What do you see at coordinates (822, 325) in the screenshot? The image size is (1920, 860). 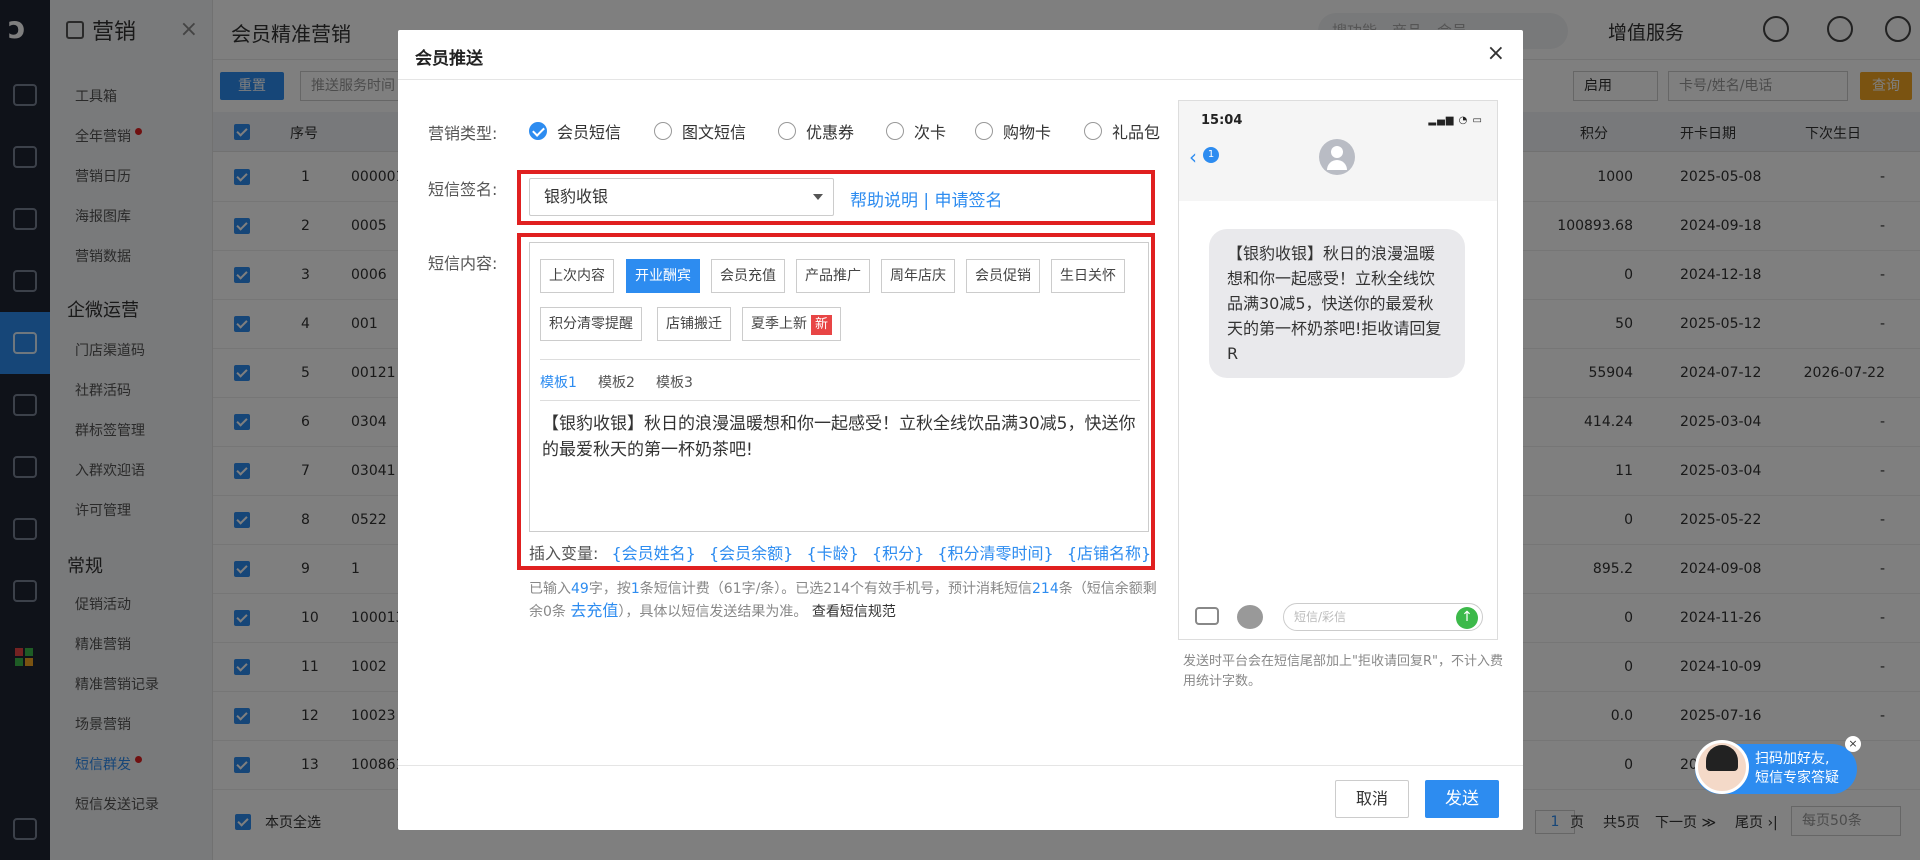 I see `new-badge: 新` at bounding box center [822, 325].